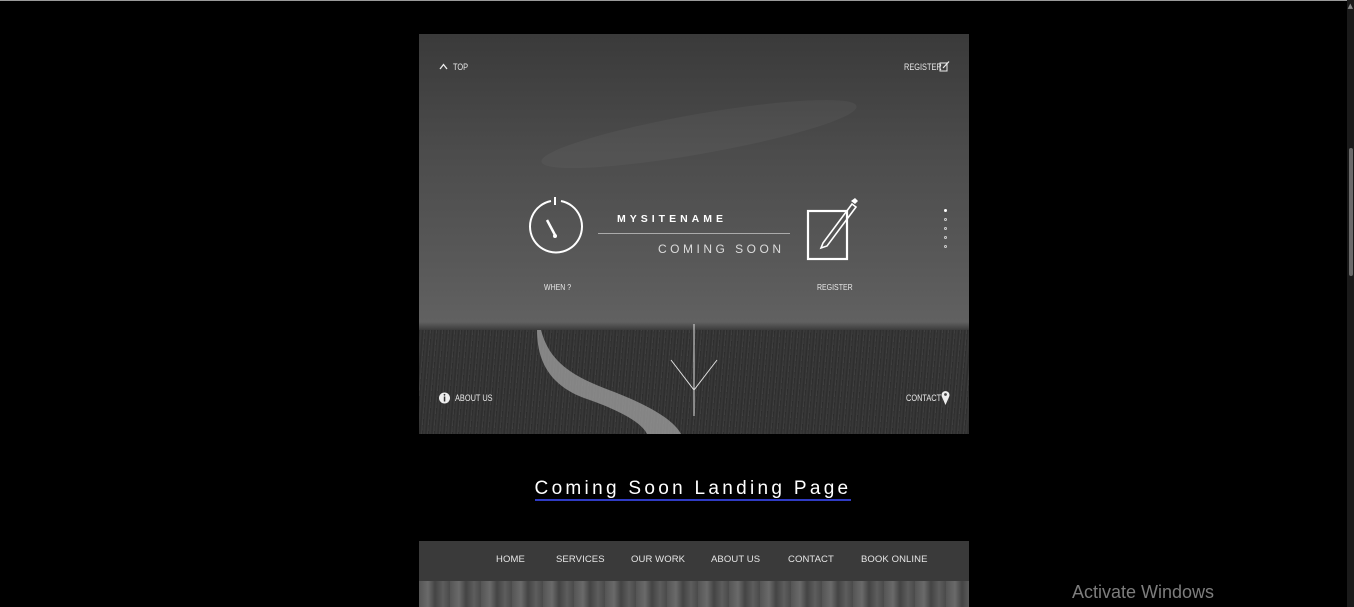  Describe the element at coordinates (923, 67) in the screenshot. I see `register-link: REGISTER` at that location.